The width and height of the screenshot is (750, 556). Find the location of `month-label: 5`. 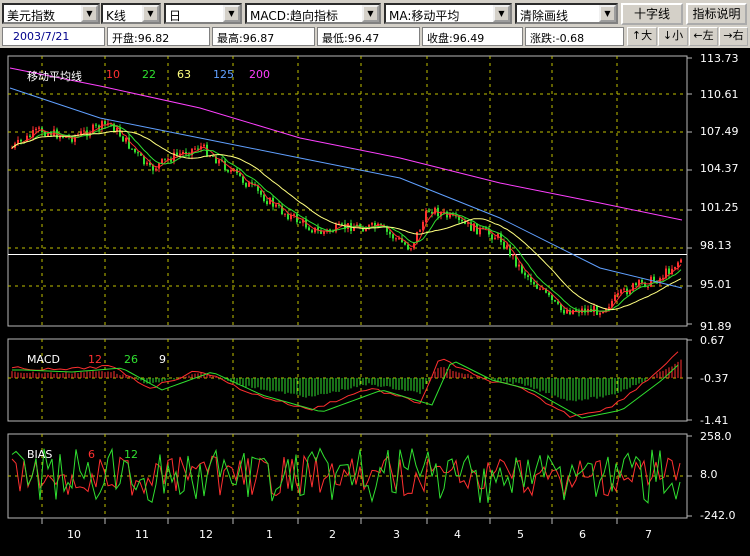

month-label: 5 is located at coordinates (520, 534).